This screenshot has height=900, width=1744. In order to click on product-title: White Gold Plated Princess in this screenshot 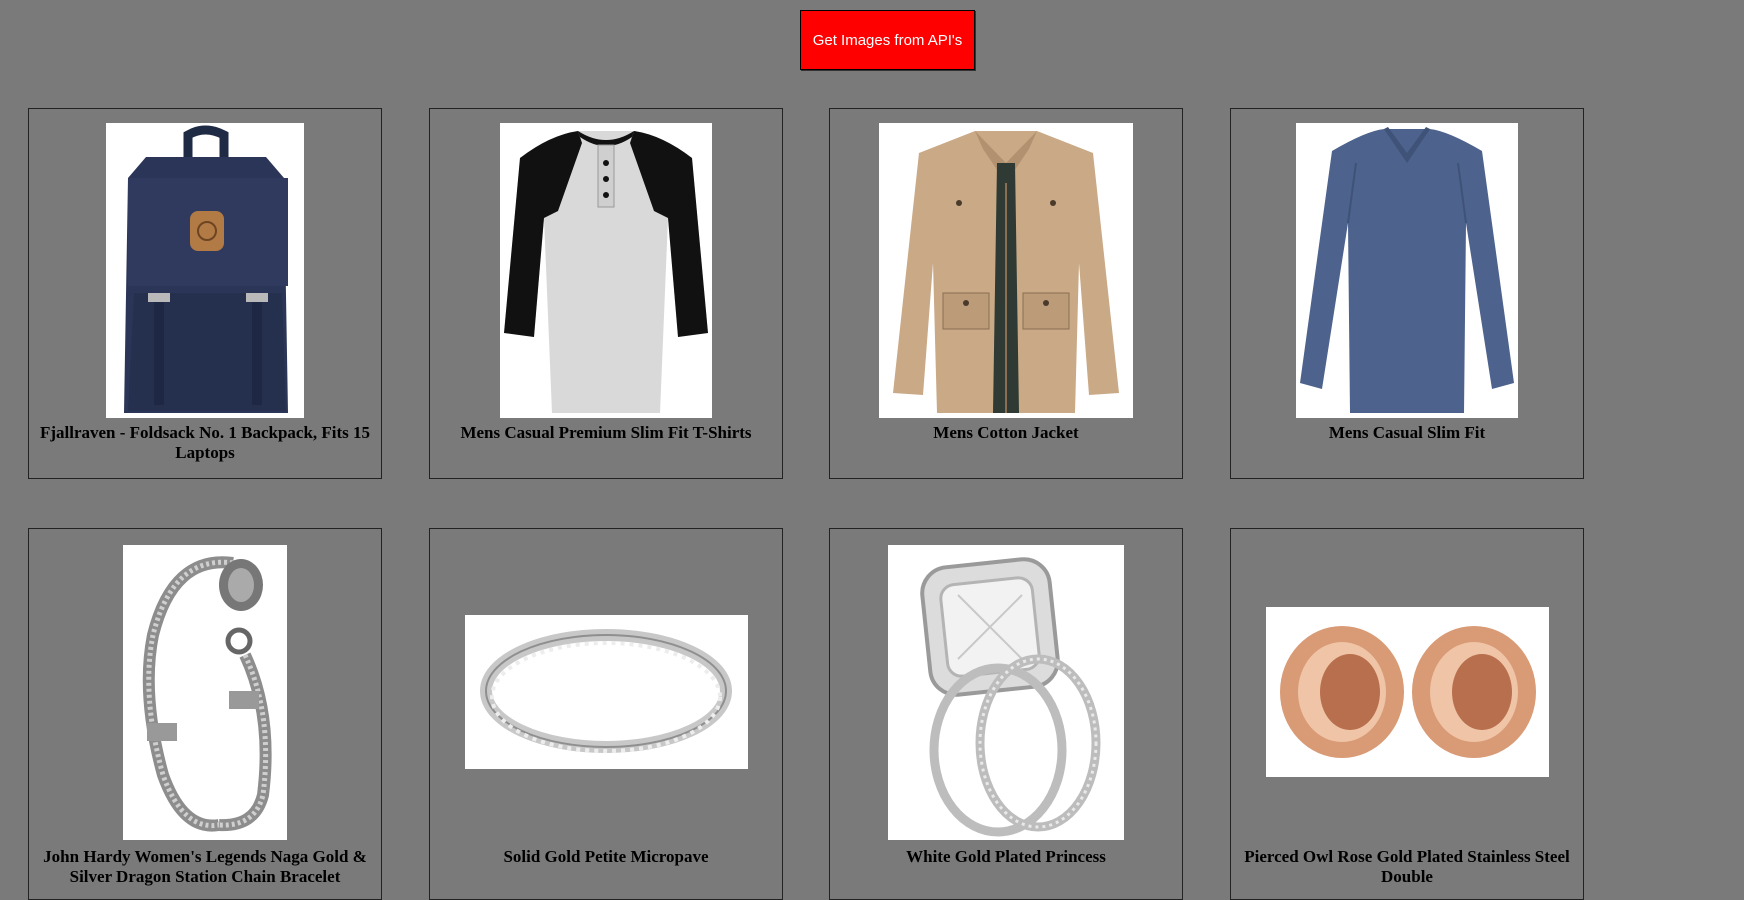, I will do `click(1006, 856)`.